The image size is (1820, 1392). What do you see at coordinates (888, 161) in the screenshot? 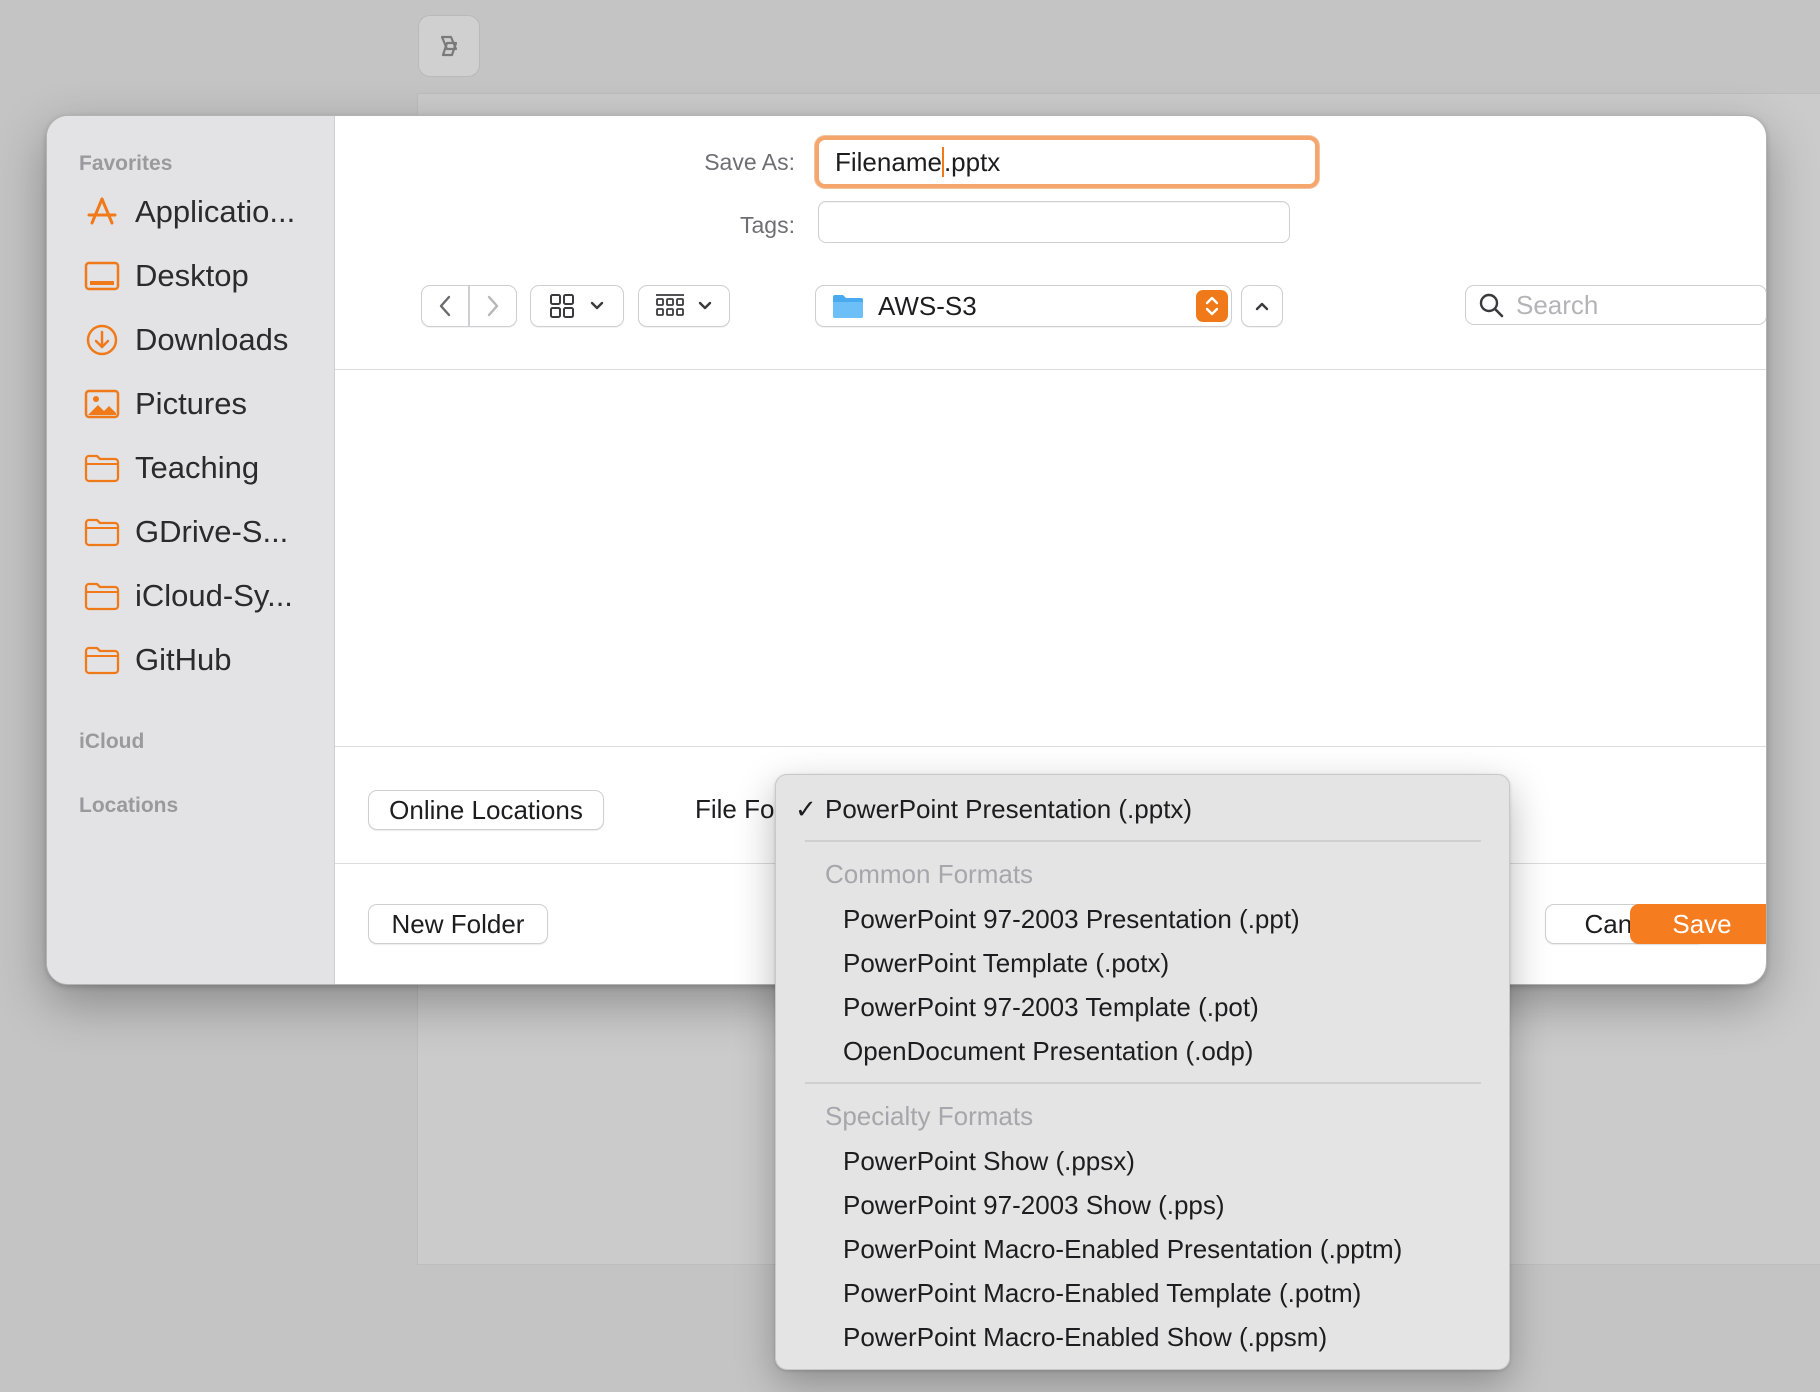
I see `filename-stem: Filename` at bounding box center [888, 161].